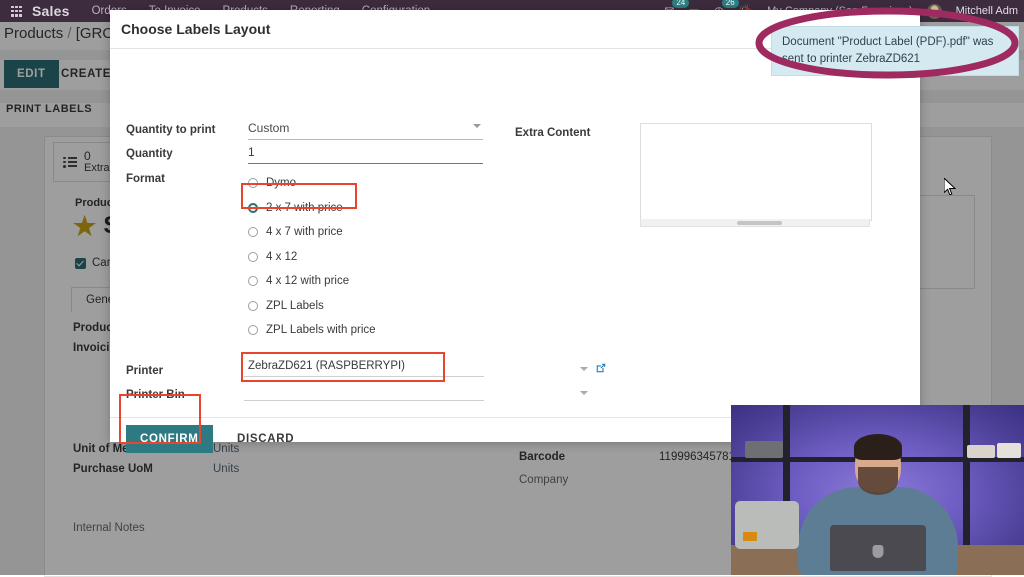  Describe the element at coordinates (312, 183) in the screenshot. I see `format-option-dymo: Dymo` at that location.